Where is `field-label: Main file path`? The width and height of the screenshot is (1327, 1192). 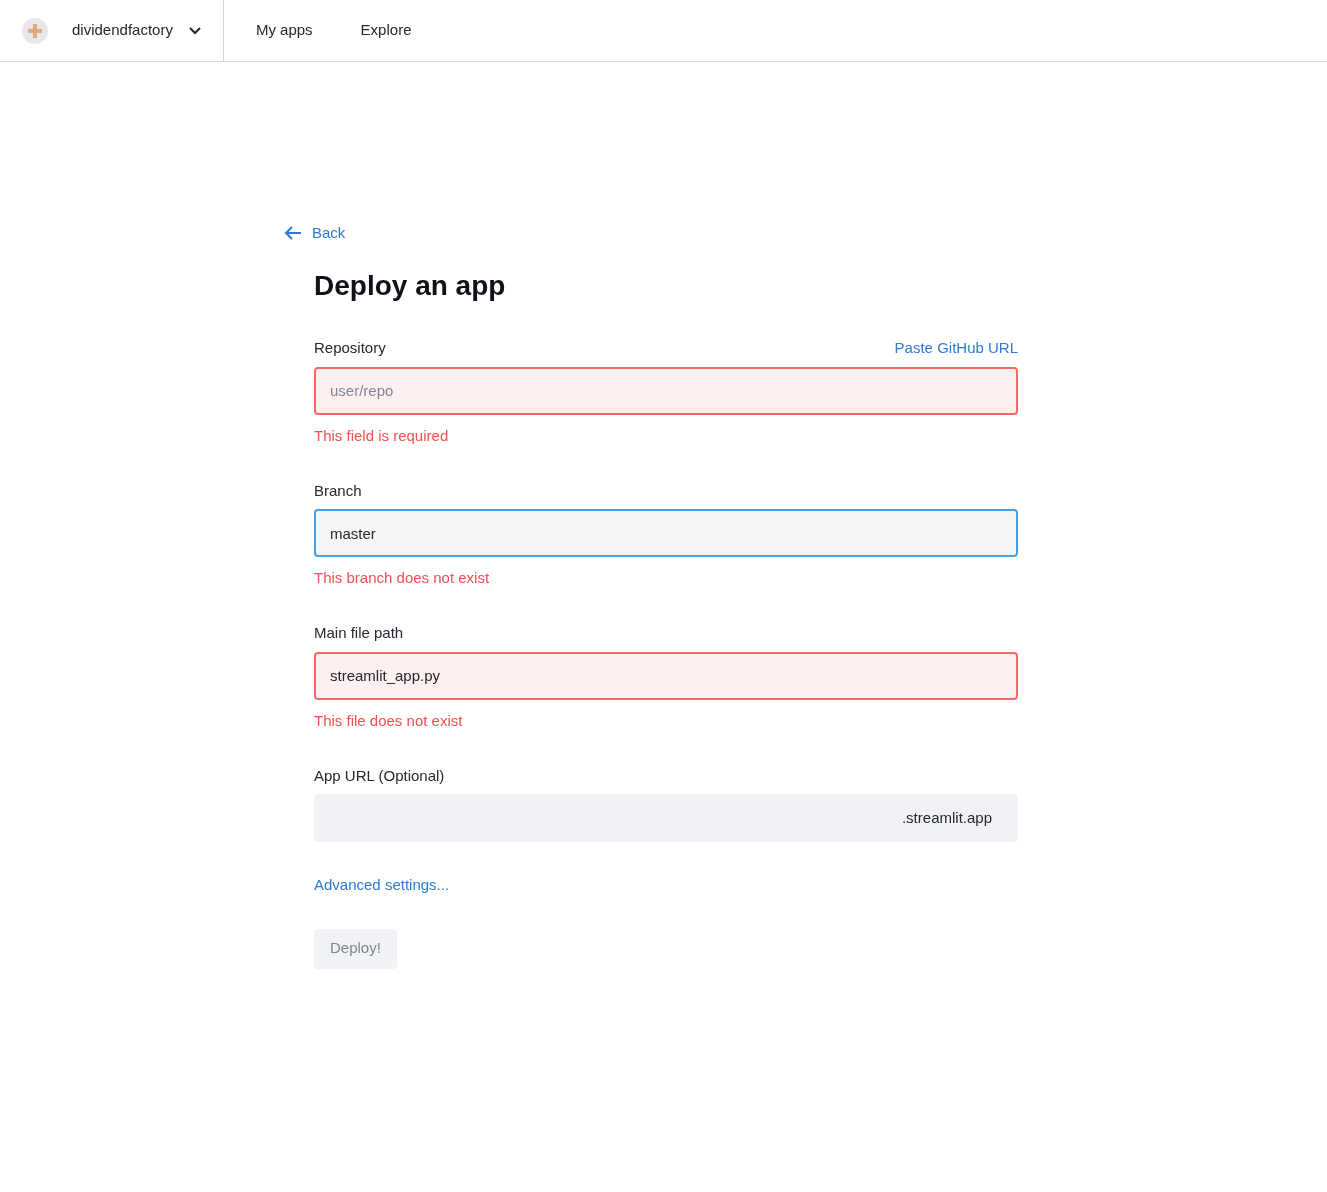 field-label: Main file path is located at coordinates (359, 633).